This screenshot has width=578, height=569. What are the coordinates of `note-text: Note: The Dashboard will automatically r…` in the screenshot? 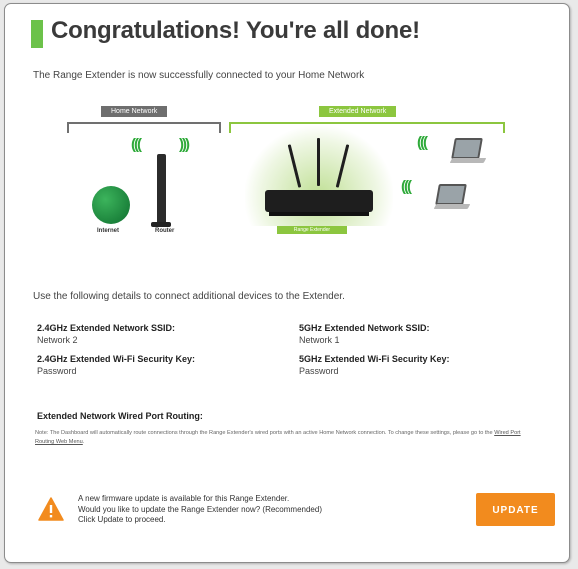 It's located at (265, 433).